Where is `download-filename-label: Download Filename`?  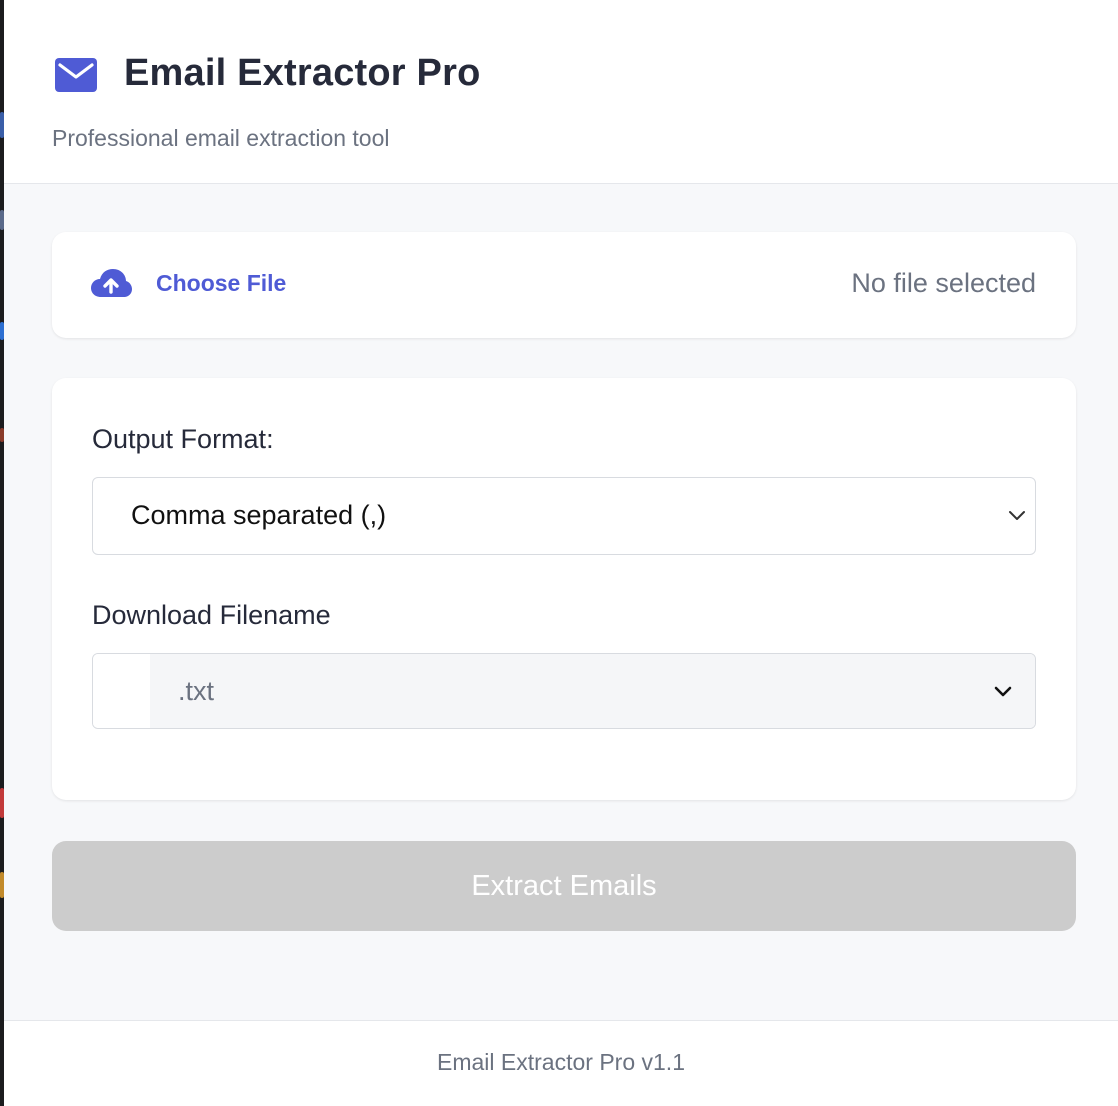
download-filename-label: Download Filename is located at coordinates (211, 615).